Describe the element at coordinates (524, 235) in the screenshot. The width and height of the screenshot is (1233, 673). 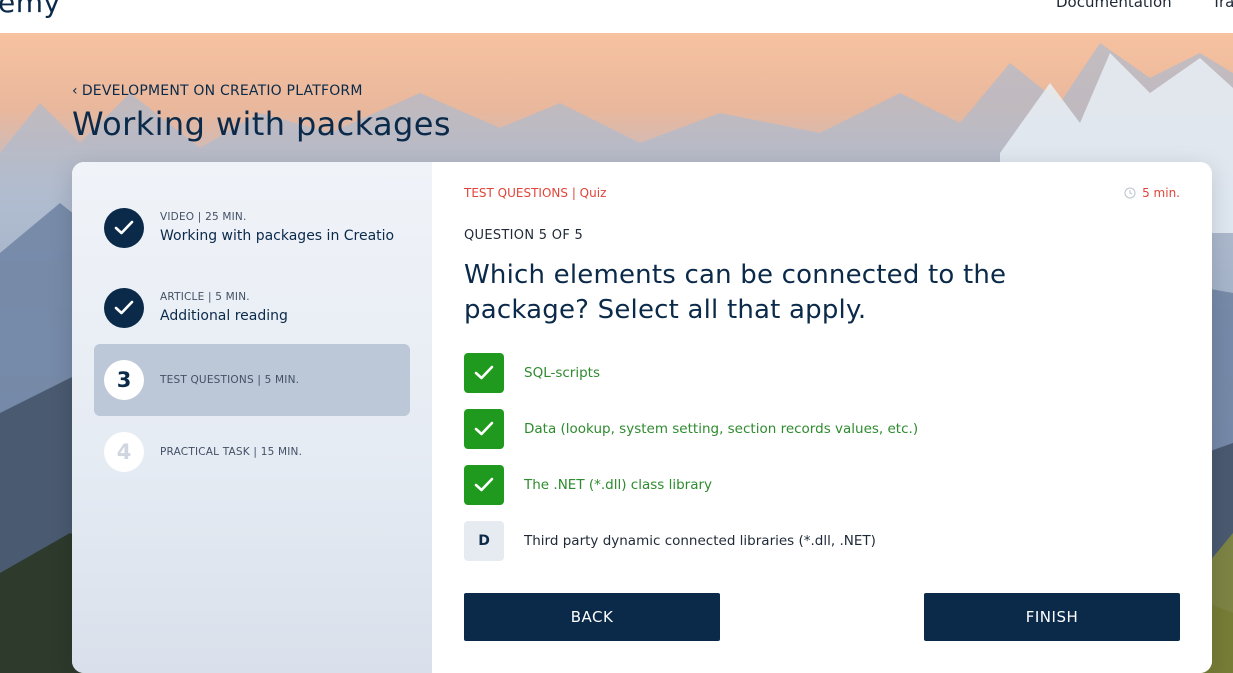
I see `question-counter: QUESTION 5 OF 5` at that location.